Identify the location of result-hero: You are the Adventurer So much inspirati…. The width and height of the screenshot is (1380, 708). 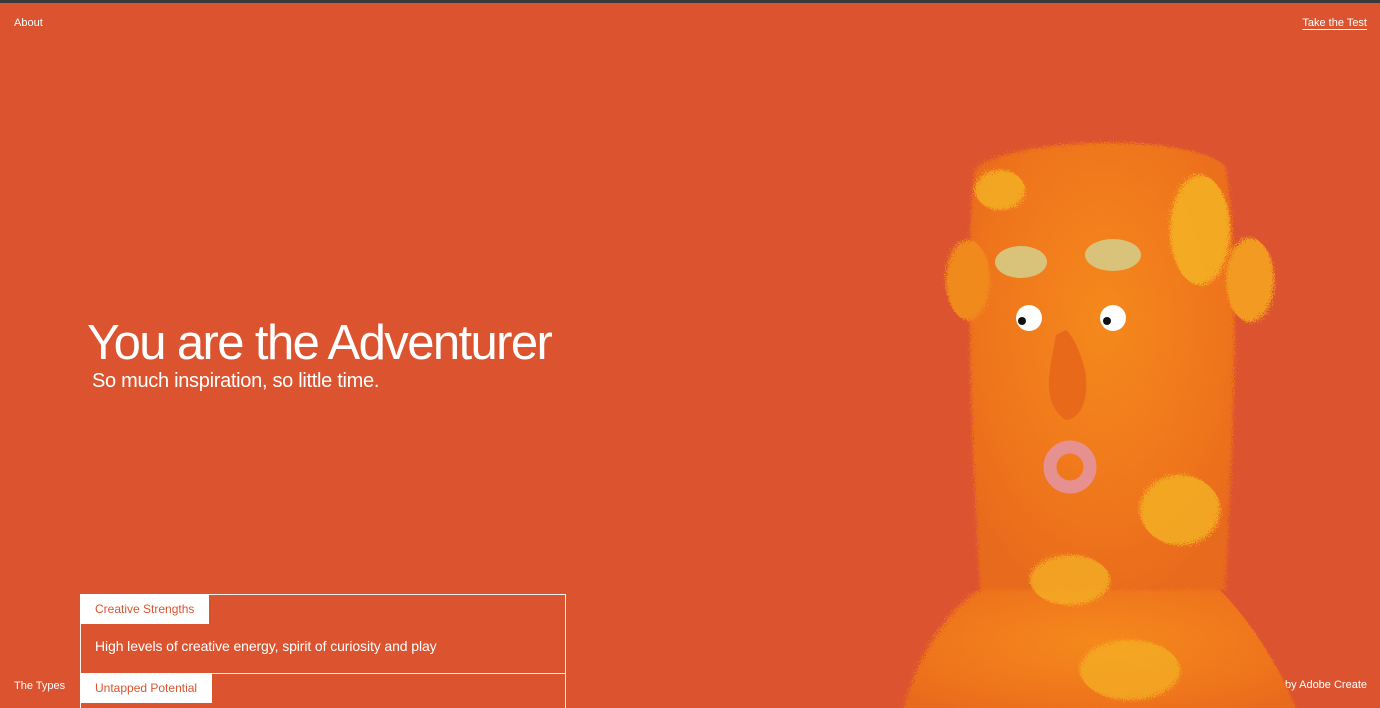
(320, 352).